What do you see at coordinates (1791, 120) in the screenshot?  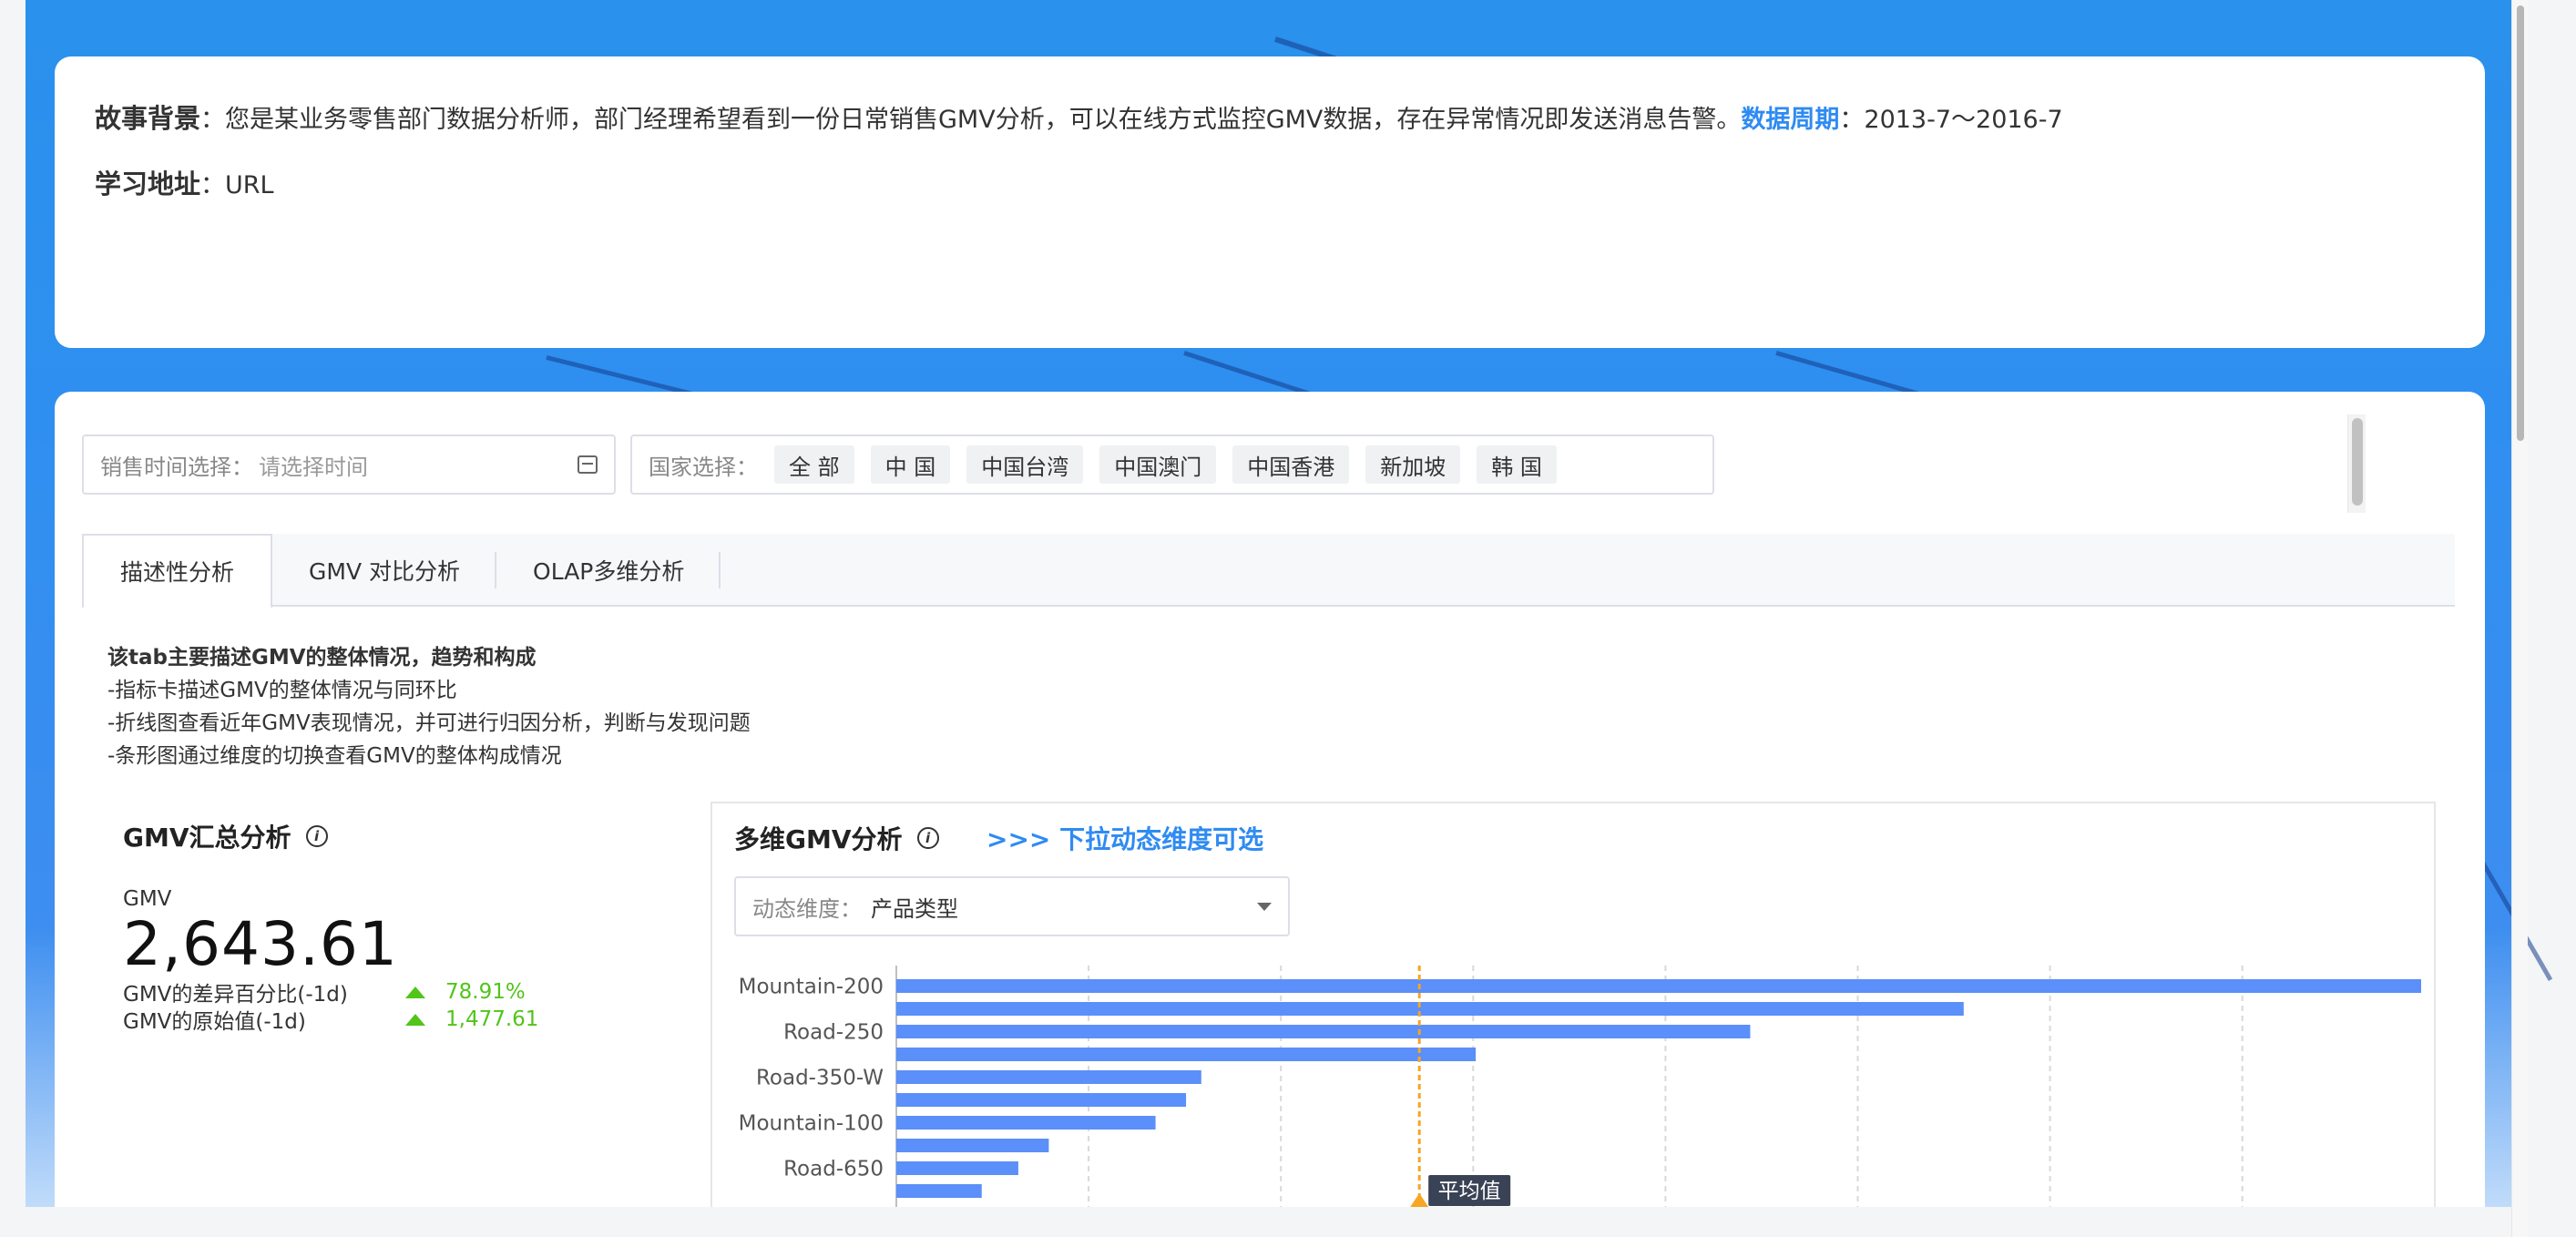 I see `story-period-label: 数据周期` at bounding box center [1791, 120].